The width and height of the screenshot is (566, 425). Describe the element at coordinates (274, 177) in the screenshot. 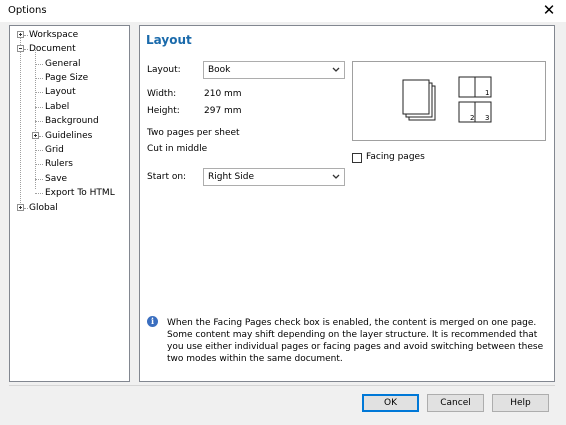

I see `start-on-select: Right Side` at that location.